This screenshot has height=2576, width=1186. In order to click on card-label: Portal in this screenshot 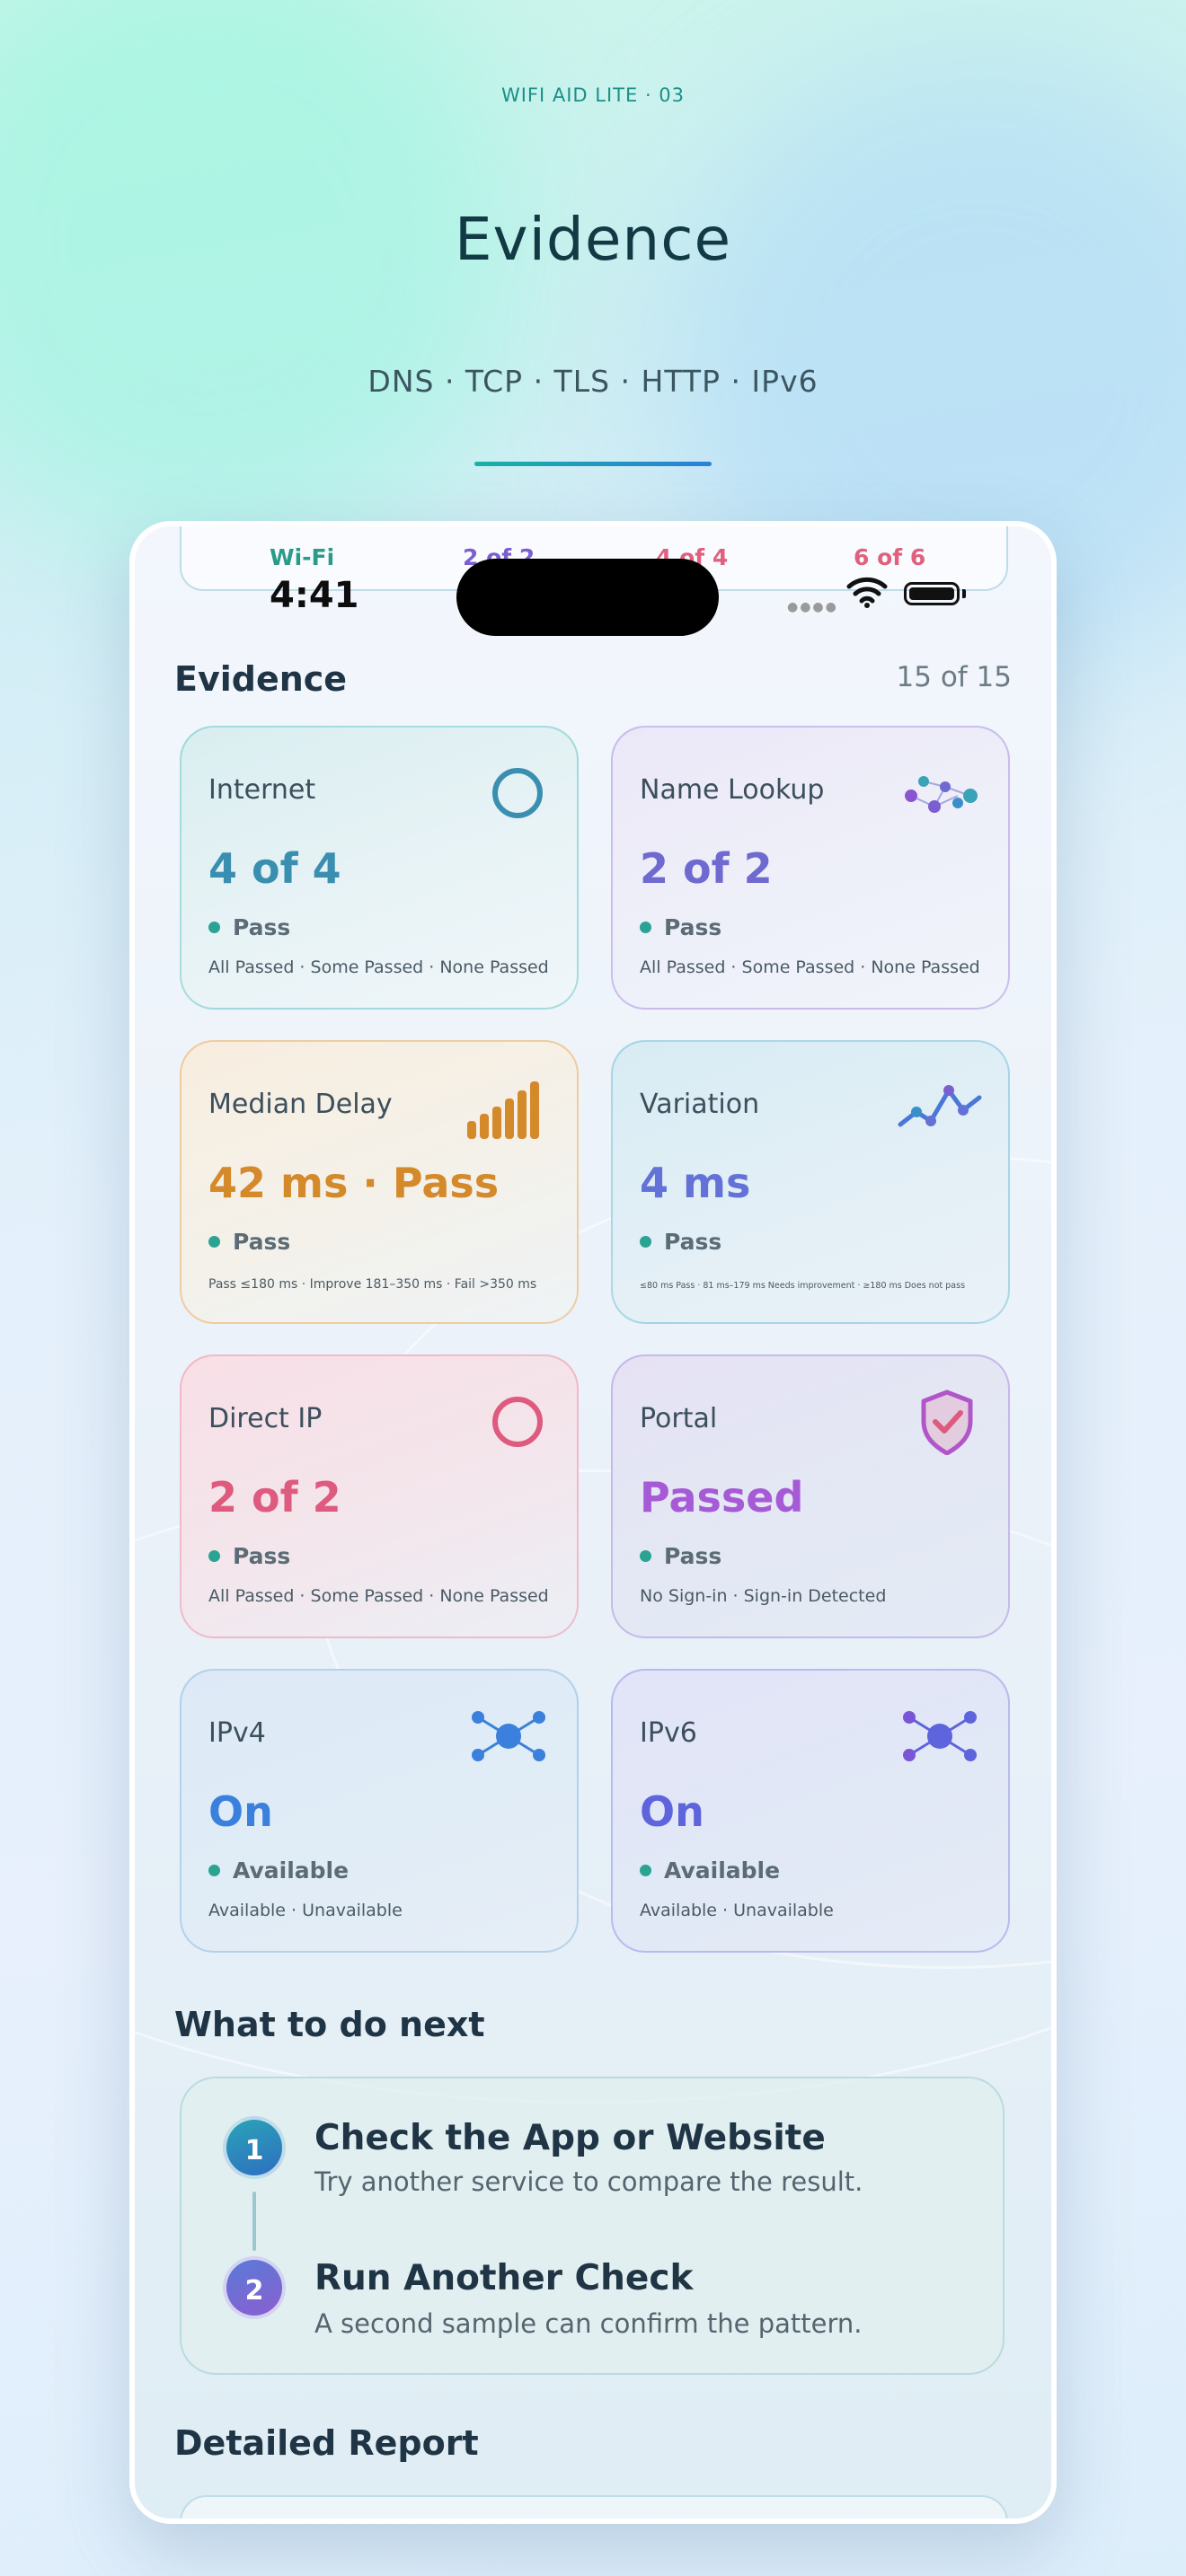, I will do `click(679, 1418)`.